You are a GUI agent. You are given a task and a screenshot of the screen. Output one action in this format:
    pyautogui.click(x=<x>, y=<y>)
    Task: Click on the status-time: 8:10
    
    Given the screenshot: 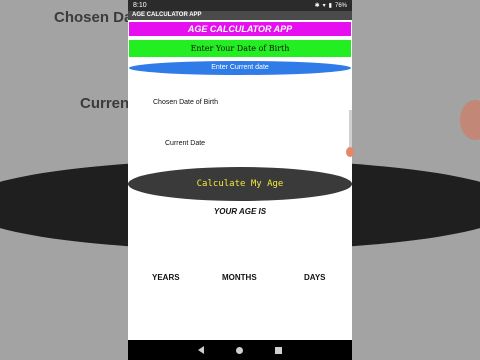 What is the action you would take?
    pyautogui.click(x=140, y=5)
    